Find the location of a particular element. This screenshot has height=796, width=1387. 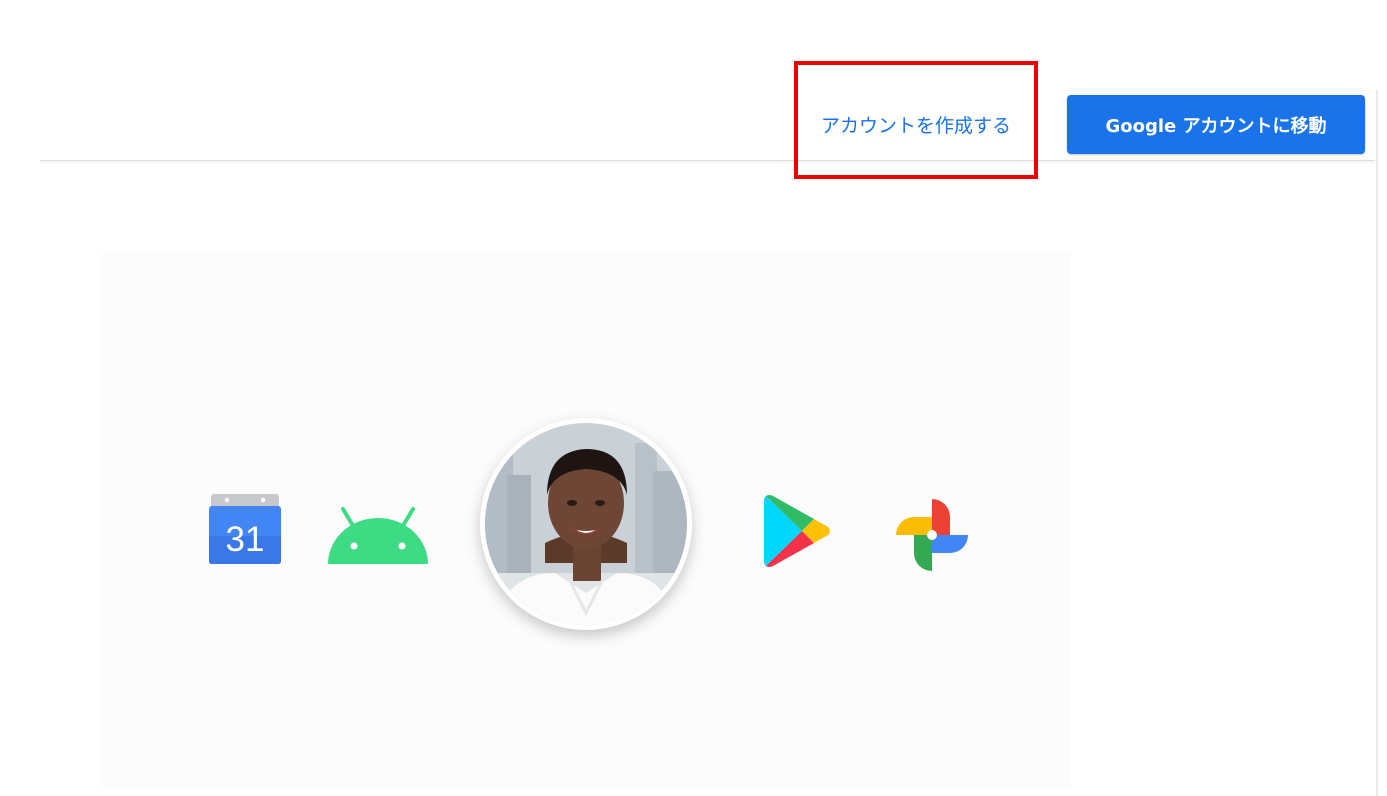

android-icon is located at coordinates (378, 535).